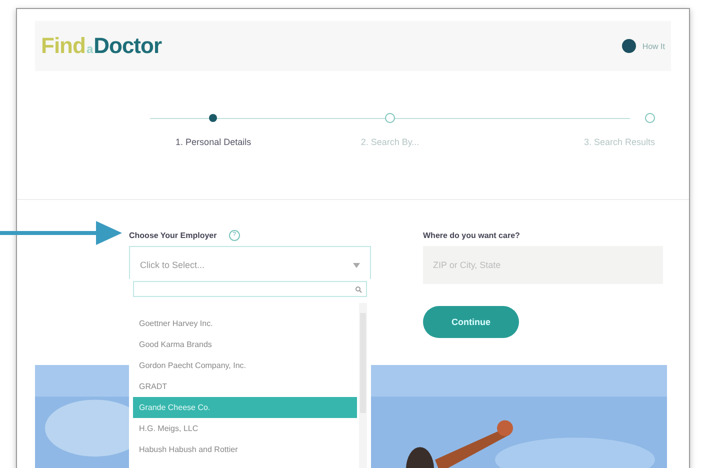 This screenshot has width=702, height=468. I want to click on user-icon, so click(629, 46).